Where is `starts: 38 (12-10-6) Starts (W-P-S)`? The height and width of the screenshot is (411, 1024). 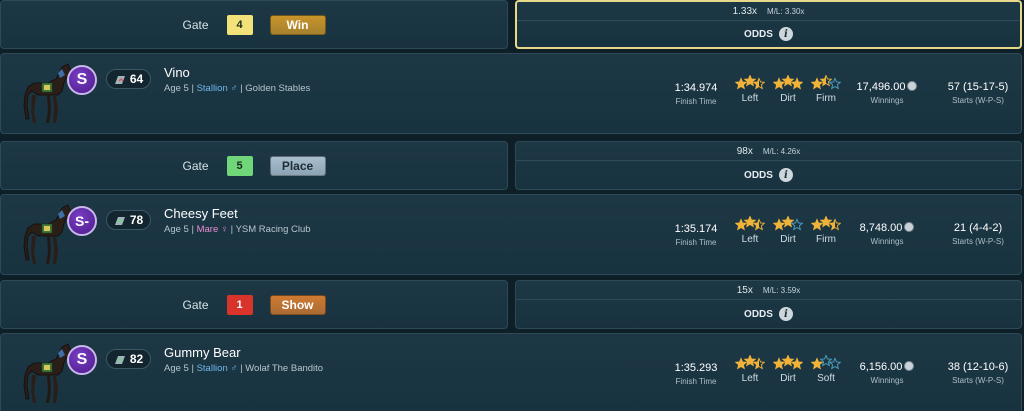
starts: 38 (12-10-6) Starts (W-P-S) is located at coordinates (978, 373).